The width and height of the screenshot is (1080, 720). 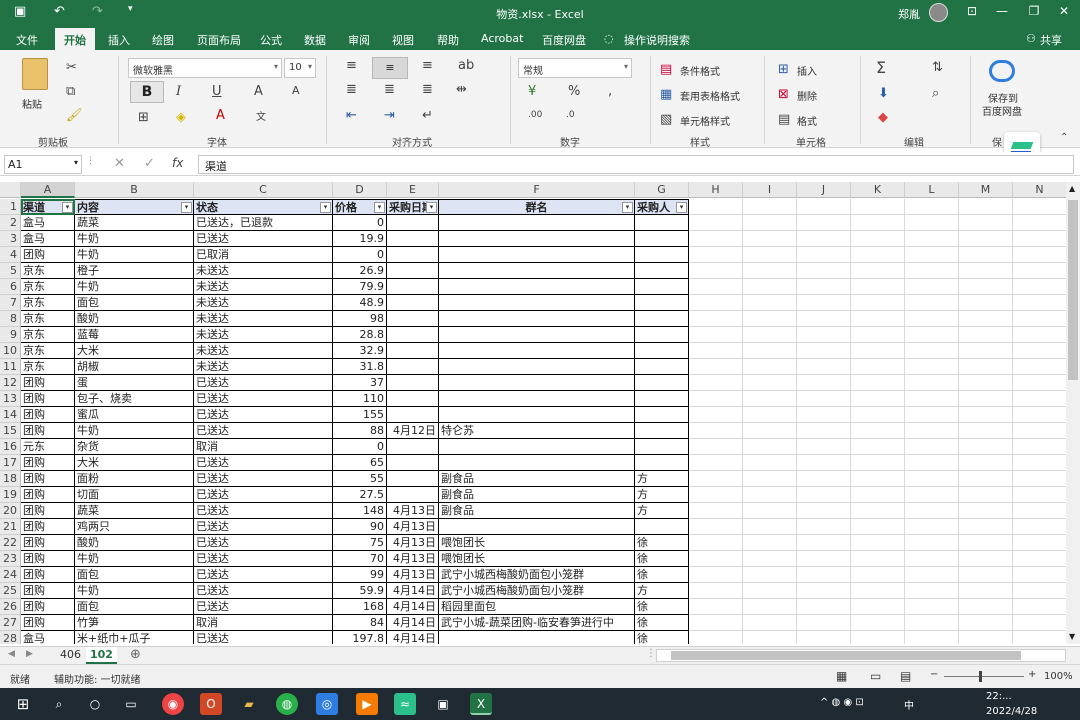 What do you see at coordinates (359, 40) in the screenshot?
I see `tab-review: 审阅` at bounding box center [359, 40].